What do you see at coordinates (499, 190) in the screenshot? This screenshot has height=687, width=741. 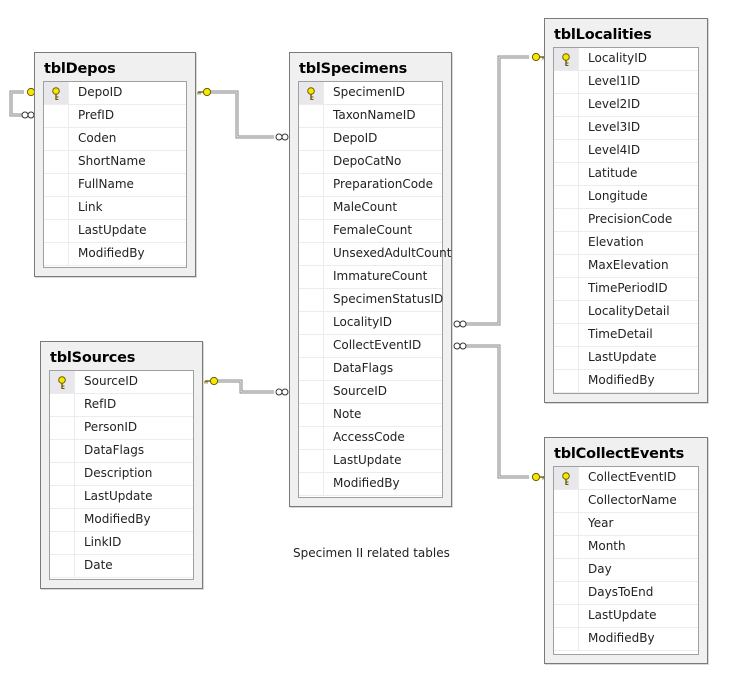 I see `relationship-localities-specimens` at bounding box center [499, 190].